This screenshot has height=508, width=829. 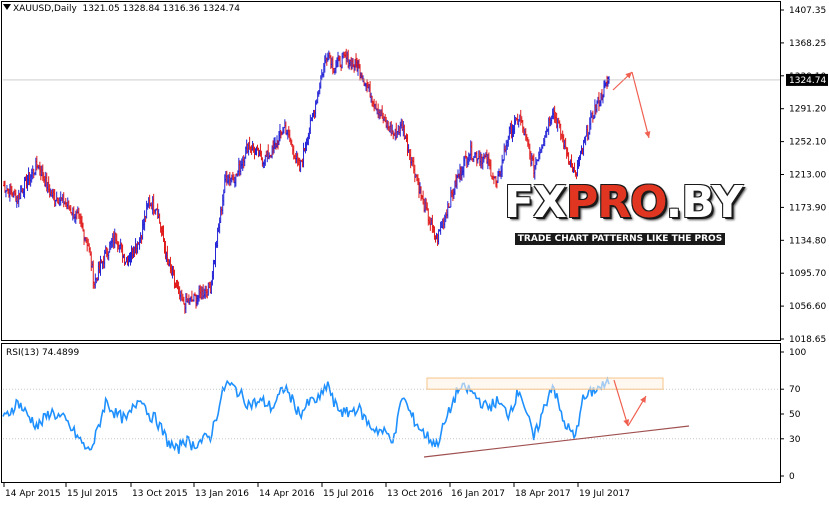 What do you see at coordinates (647, 134) in the screenshot?
I see `arrow-head` at bounding box center [647, 134].